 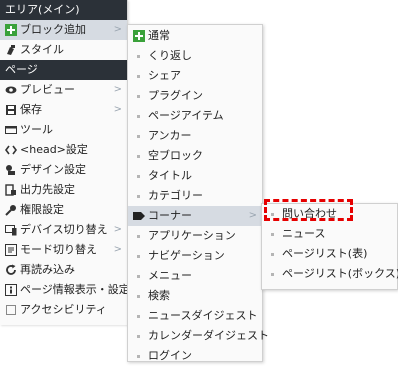 I want to click on design-settings-label: デザイン設定, so click(x=53, y=169).